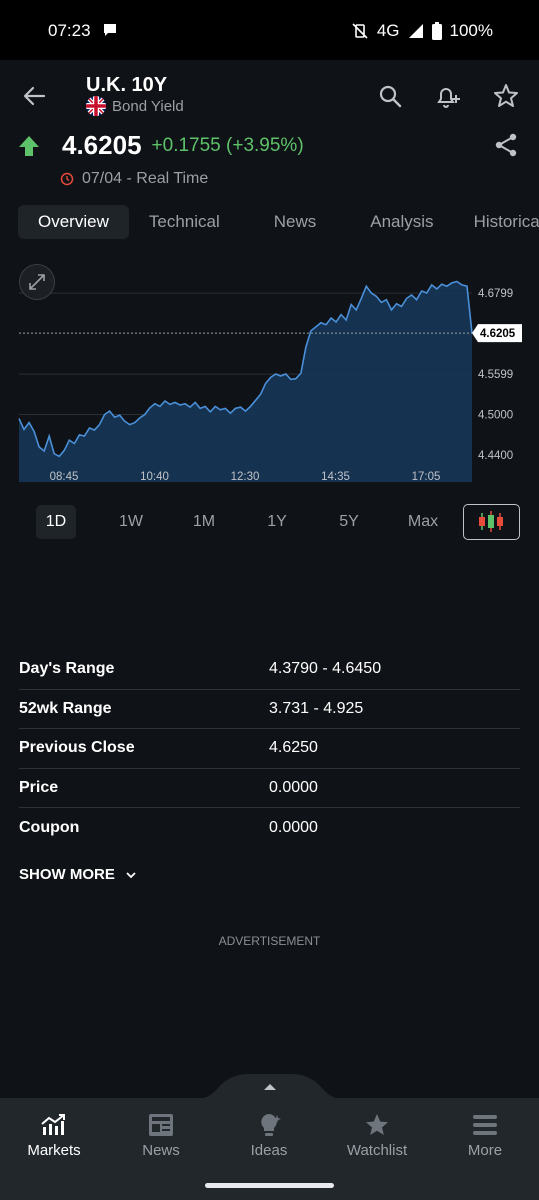  I want to click on expand-icon, so click(37, 282).